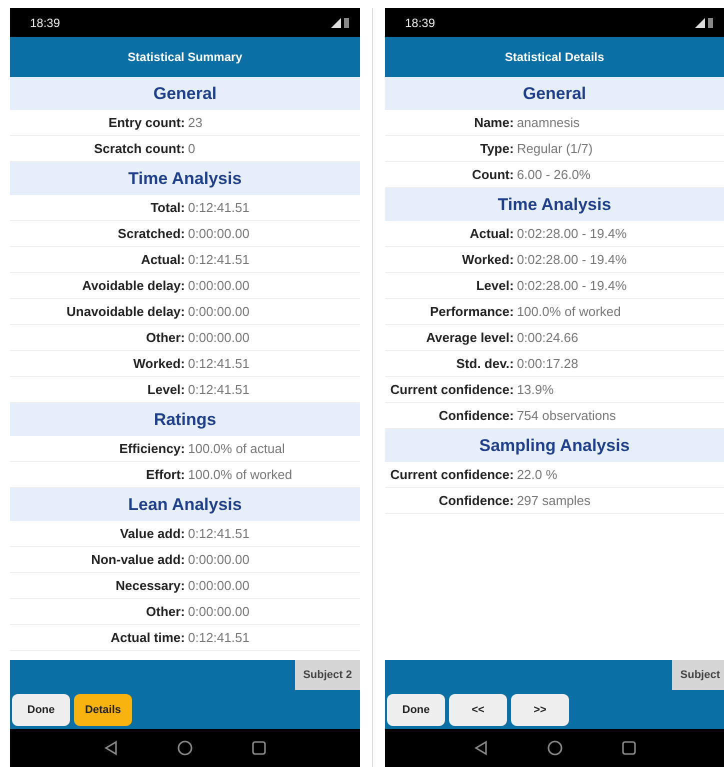 The width and height of the screenshot is (724, 767). Describe the element at coordinates (103, 710) in the screenshot. I see `action-button: Details` at that location.